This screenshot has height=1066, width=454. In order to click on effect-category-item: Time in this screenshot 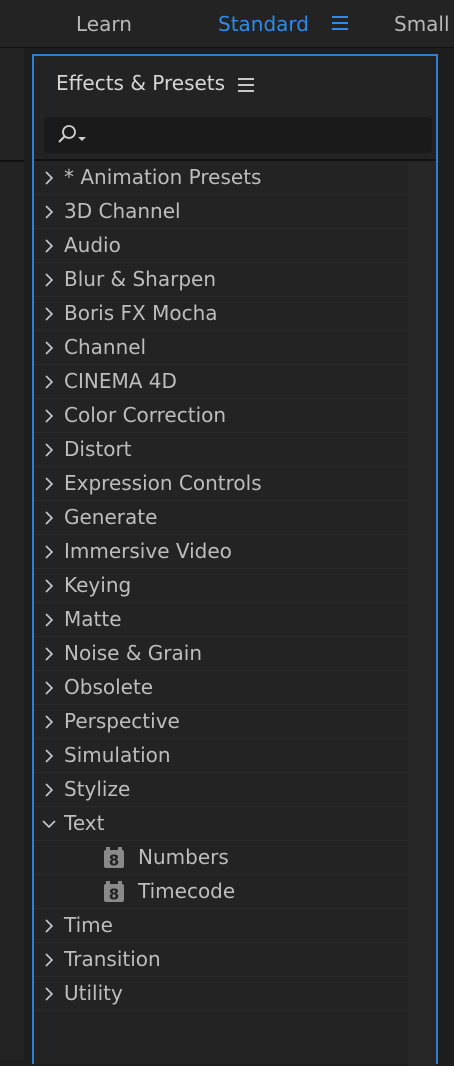, I will do `click(221, 926)`.